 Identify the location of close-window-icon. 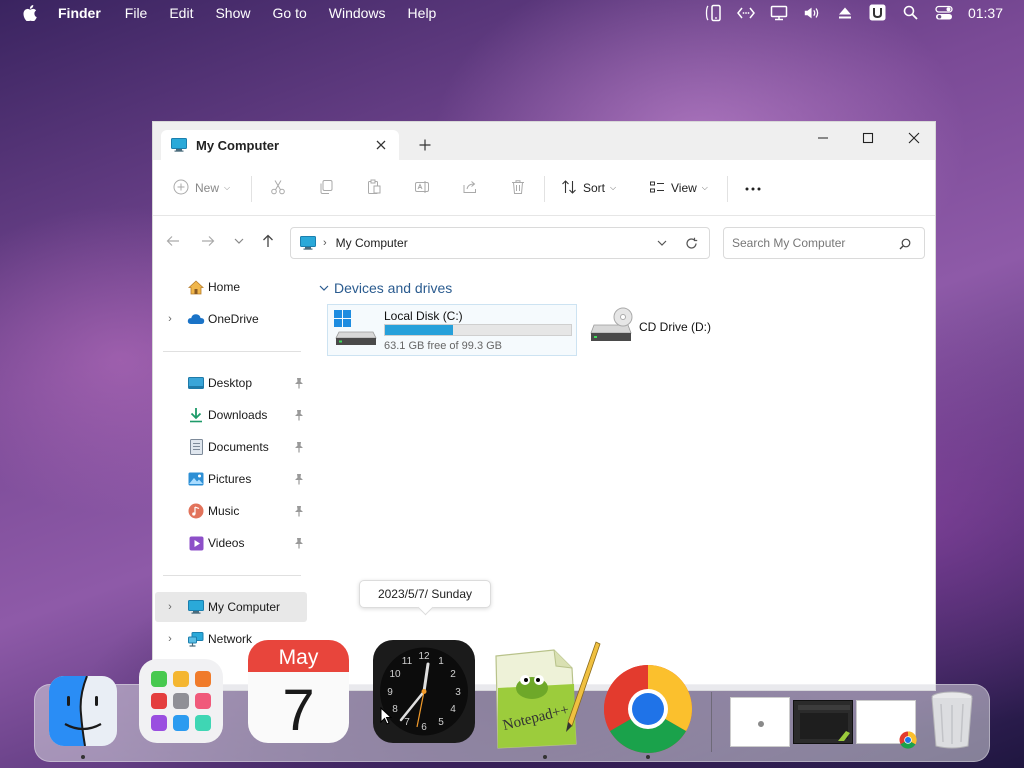
(914, 138).